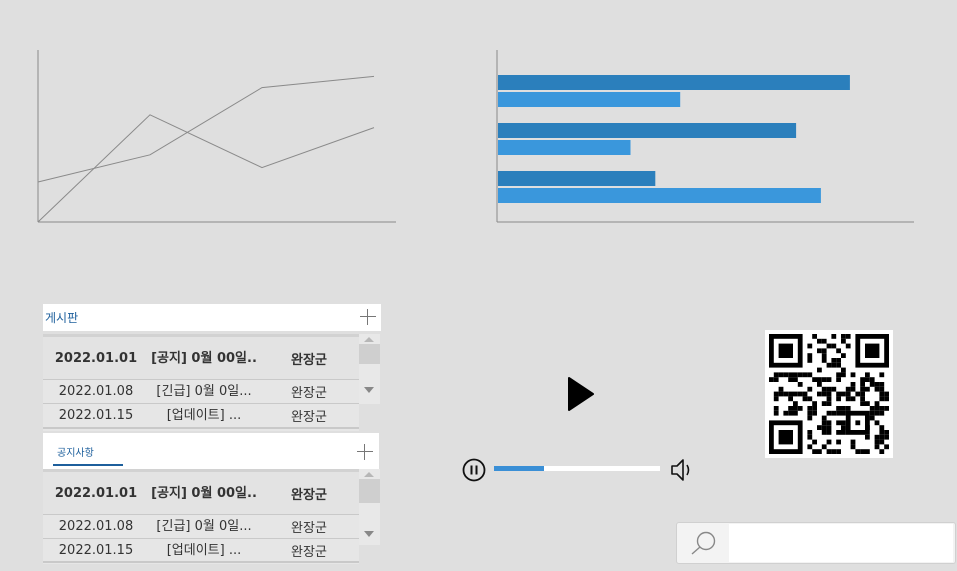  Describe the element at coordinates (703, 543) in the screenshot. I see `search-icon` at that location.